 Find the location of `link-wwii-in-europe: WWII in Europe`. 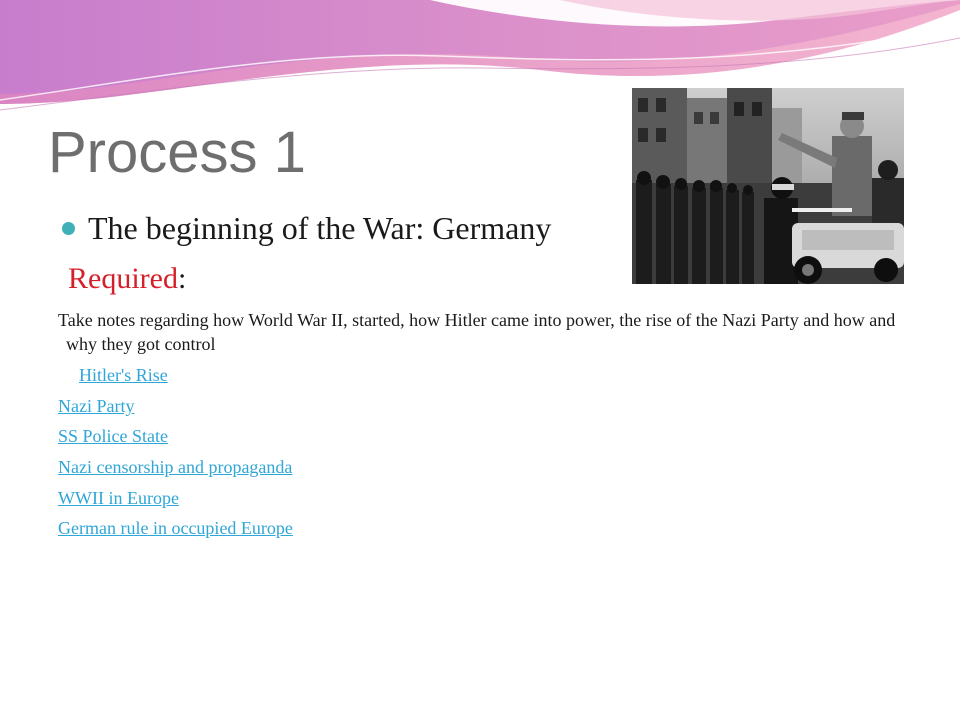

link-wwii-in-europe: WWII in Europe is located at coordinates (118, 498).